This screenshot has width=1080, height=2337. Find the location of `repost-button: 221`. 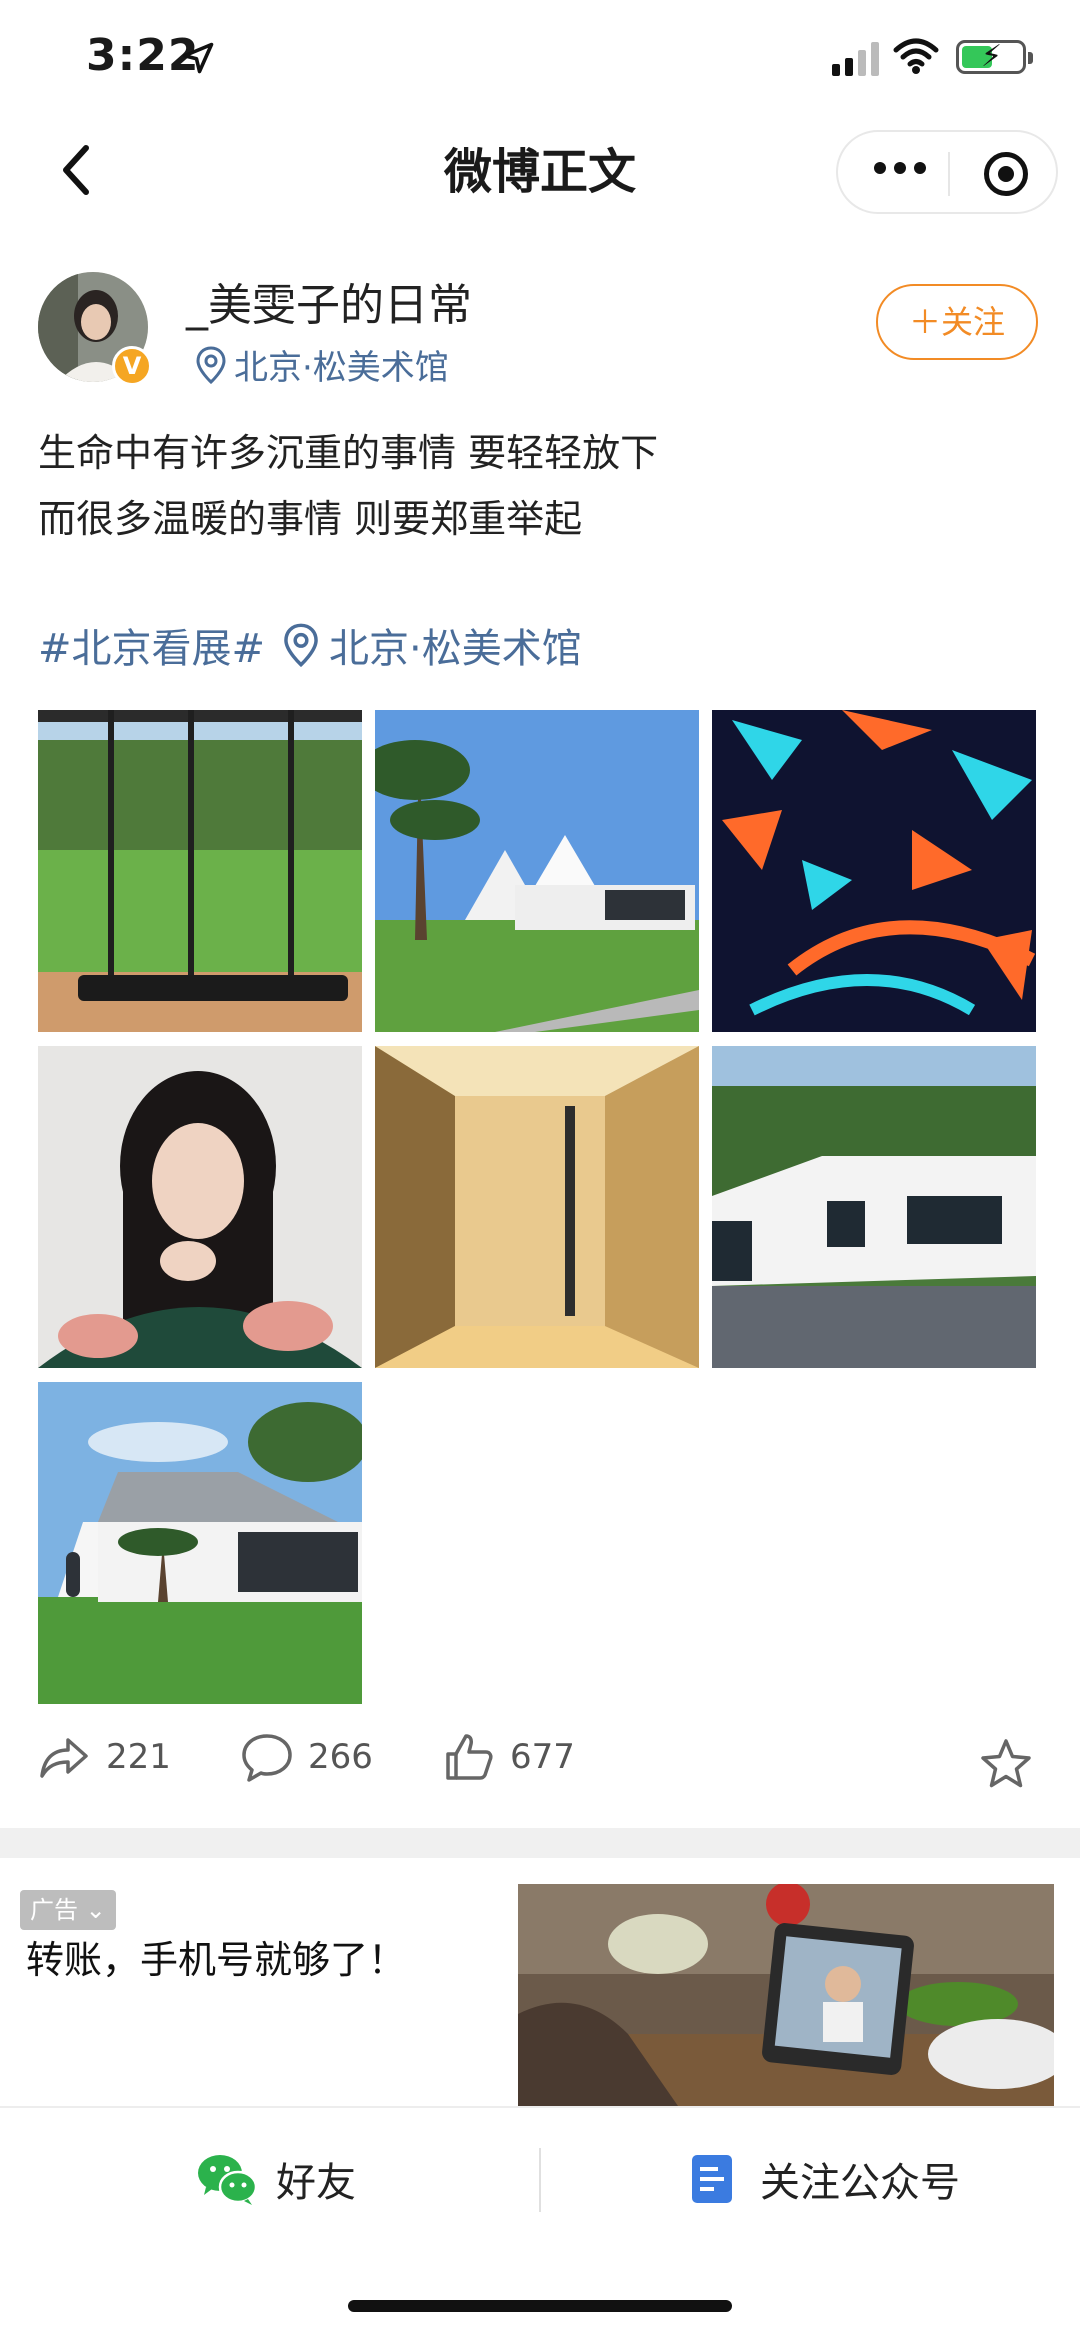

repost-button: 221 is located at coordinates (104, 1757).